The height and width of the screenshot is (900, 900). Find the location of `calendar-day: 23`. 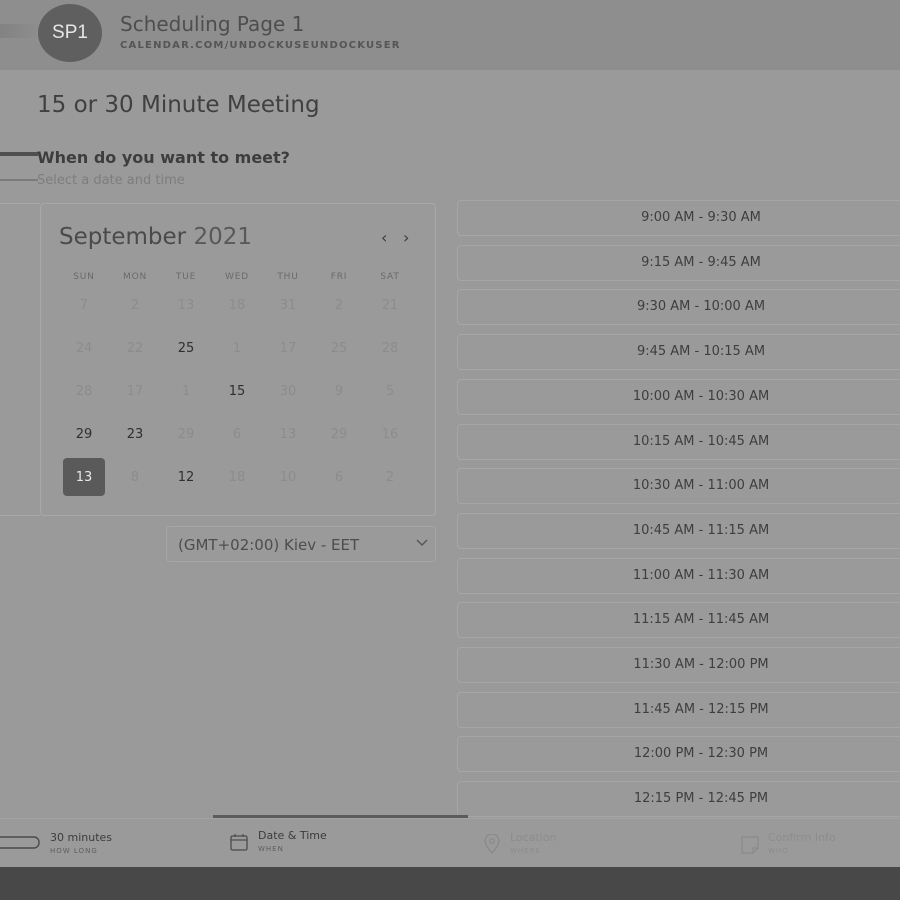

calendar-day: 23 is located at coordinates (135, 434).